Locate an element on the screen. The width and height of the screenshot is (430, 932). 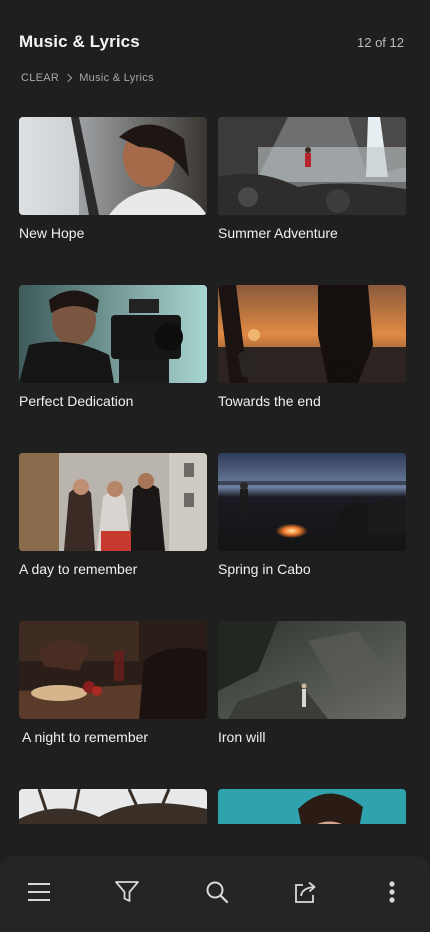
share-icon is located at coordinates (305, 892).